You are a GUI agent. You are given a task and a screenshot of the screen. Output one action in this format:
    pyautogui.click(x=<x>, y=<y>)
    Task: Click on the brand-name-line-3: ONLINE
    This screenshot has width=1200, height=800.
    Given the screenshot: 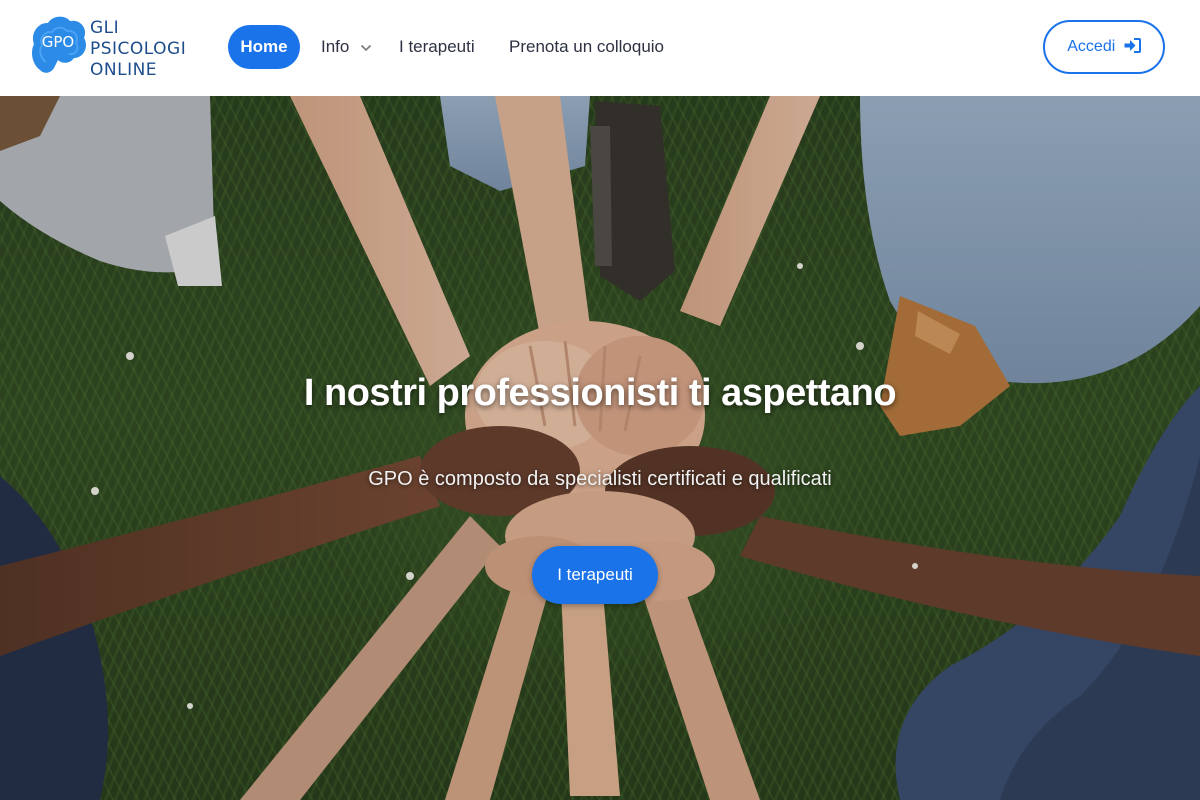 What is the action you would take?
    pyautogui.click(x=124, y=70)
    